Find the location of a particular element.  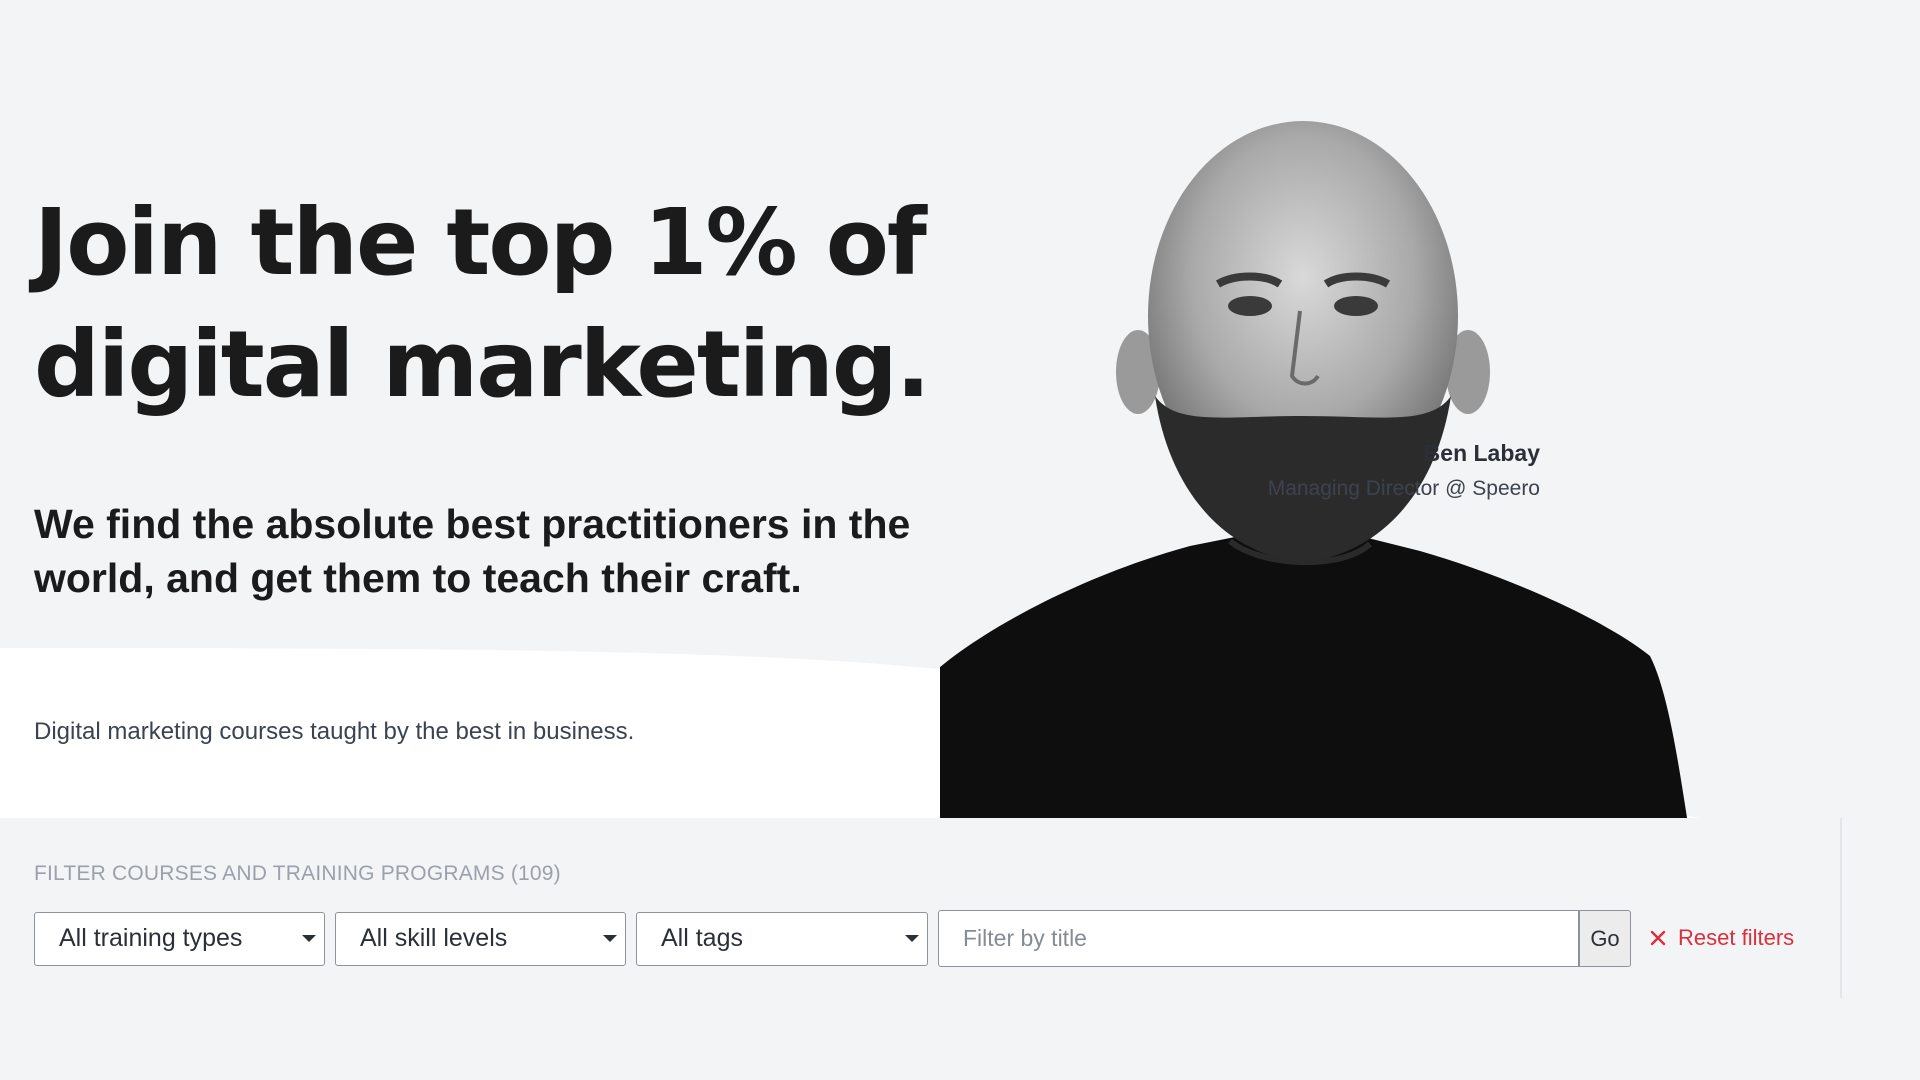

tags-select-value: All tags is located at coordinates (702, 938).